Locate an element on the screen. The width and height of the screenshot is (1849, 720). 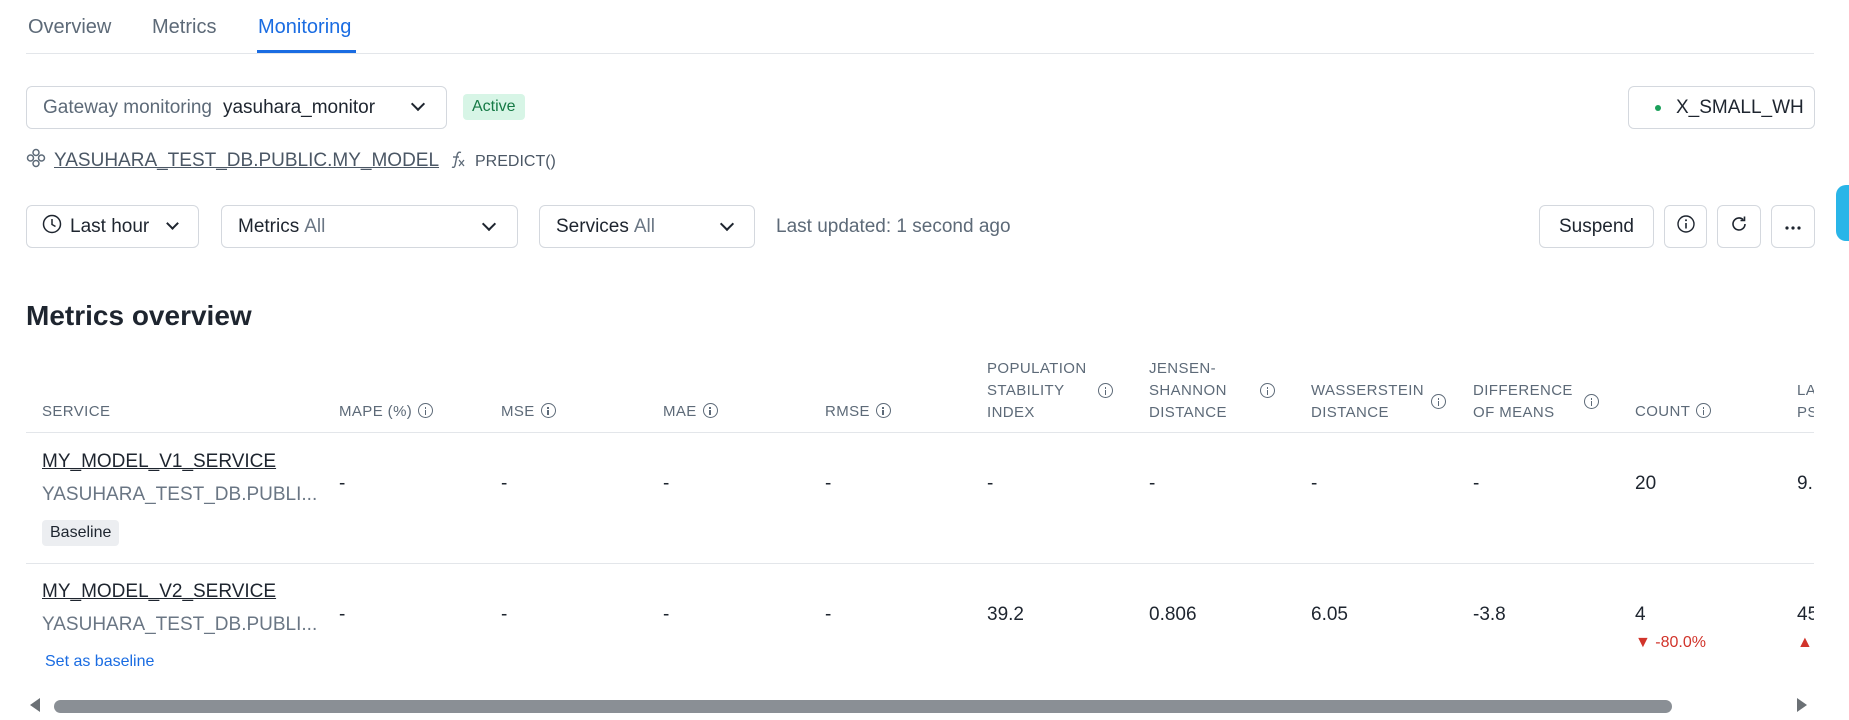
cell-count: 20 is located at coordinates (1646, 483).